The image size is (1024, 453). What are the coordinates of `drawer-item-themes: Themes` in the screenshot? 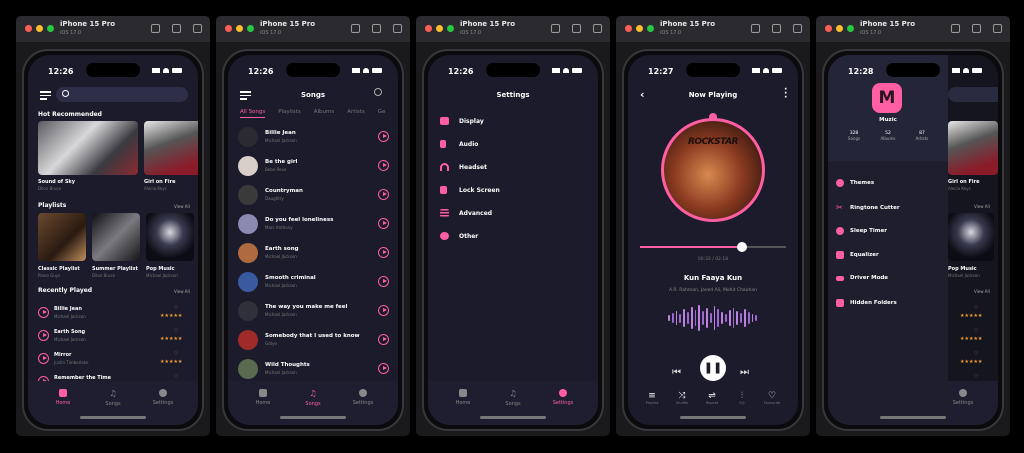 It's located at (855, 183).